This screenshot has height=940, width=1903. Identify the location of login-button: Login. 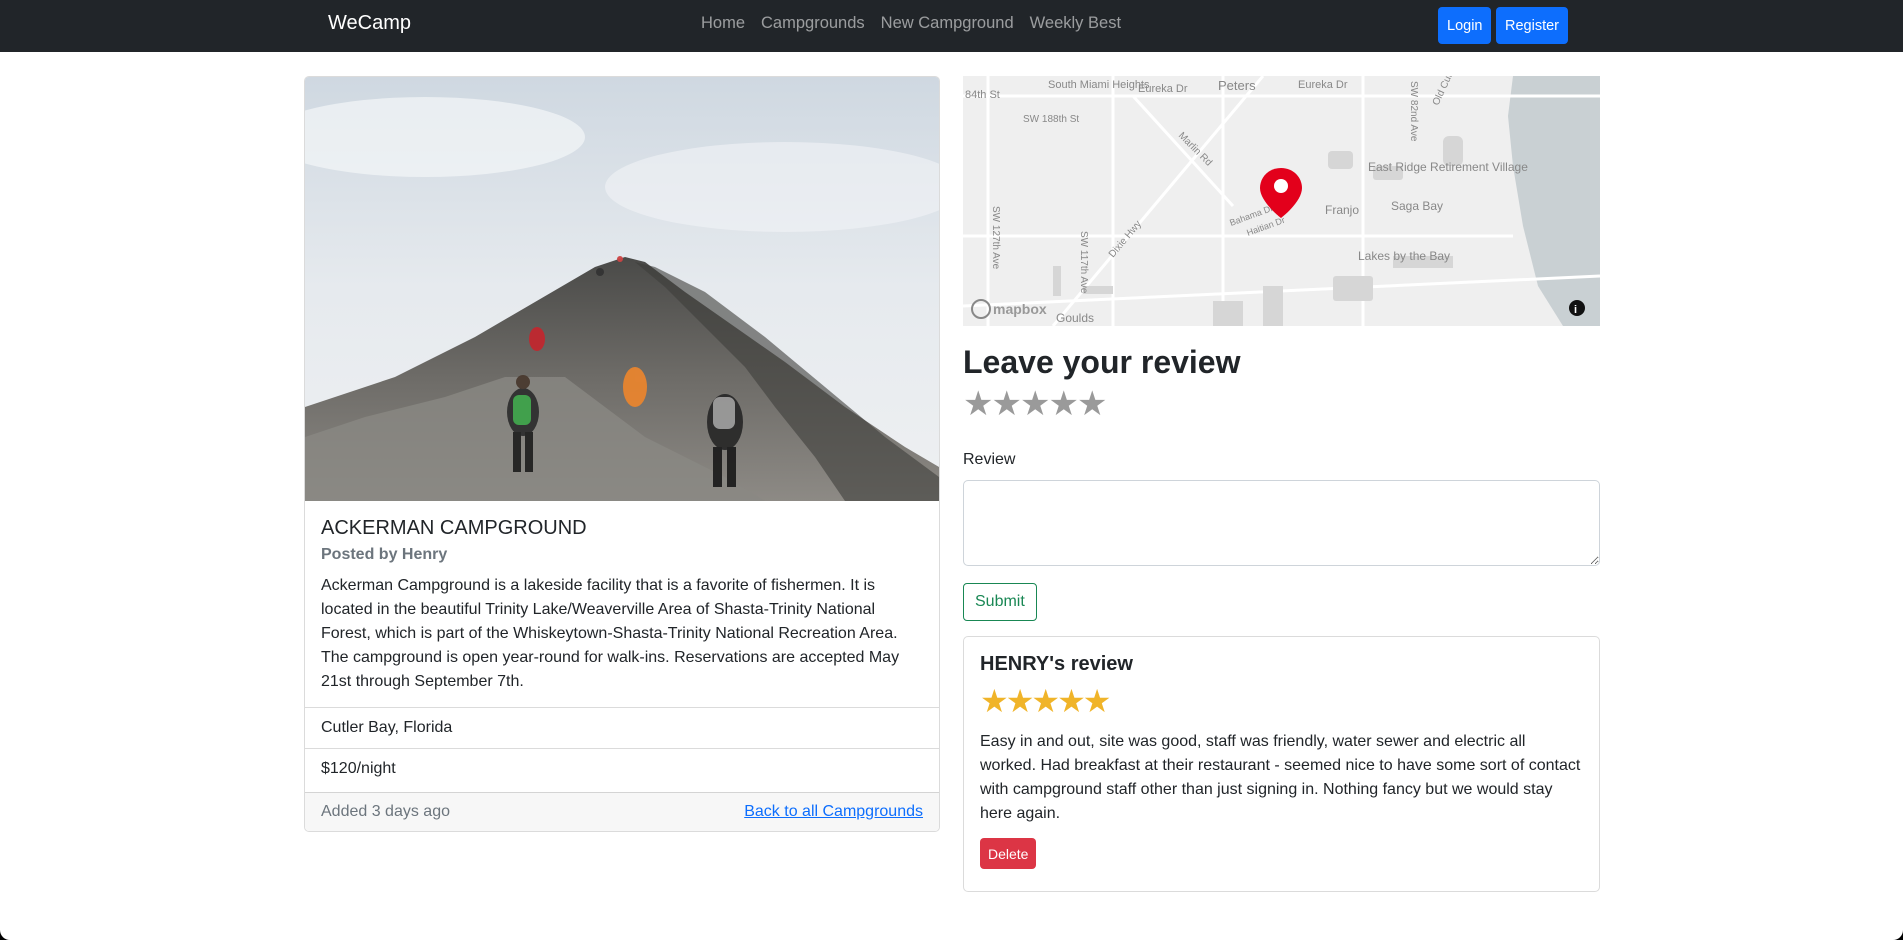
(1465, 25).